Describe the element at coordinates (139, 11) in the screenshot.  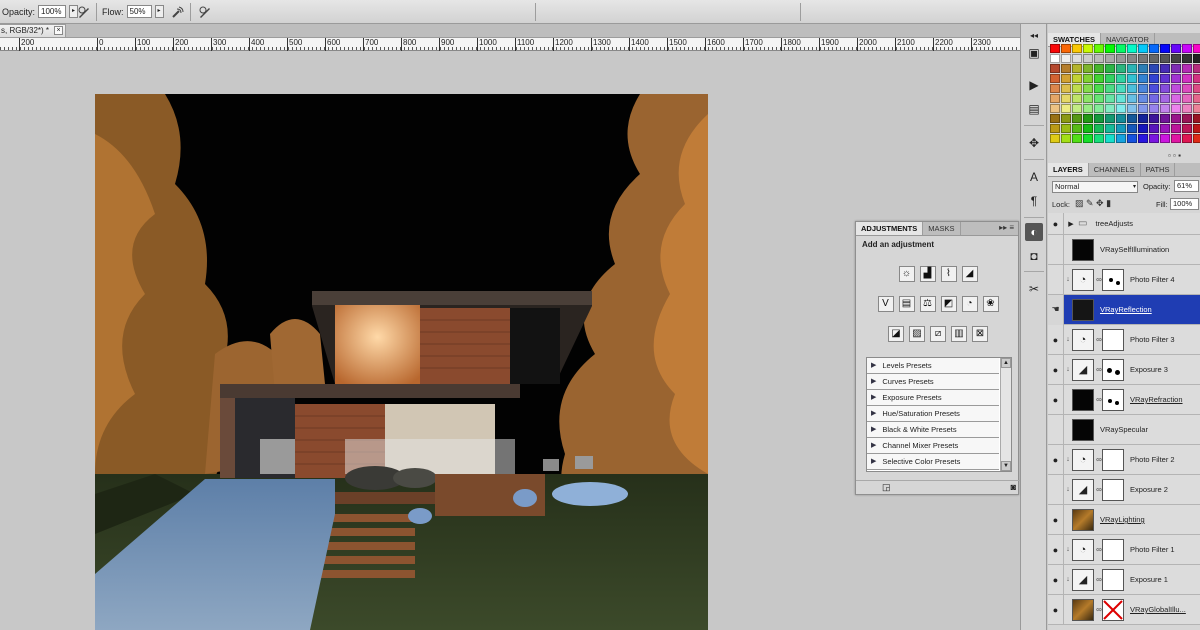
I see `flow-input: 50%` at that location.